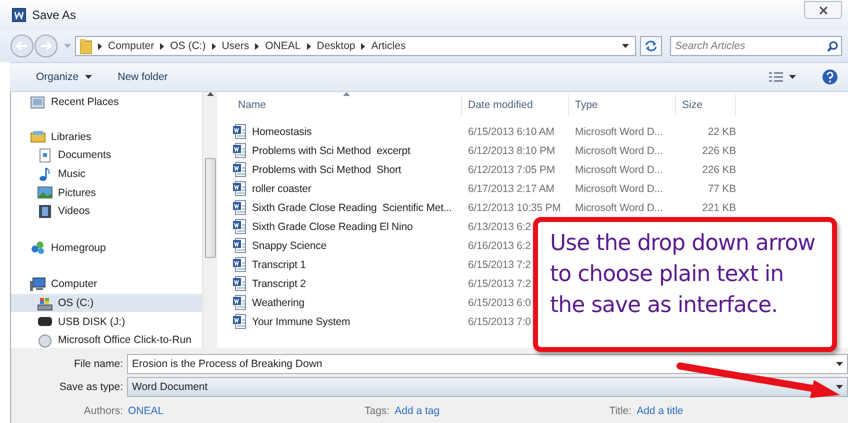  Describe the element at coordinates (515, 105) in the screenshot. I see `column-header: Date modified` at that location.